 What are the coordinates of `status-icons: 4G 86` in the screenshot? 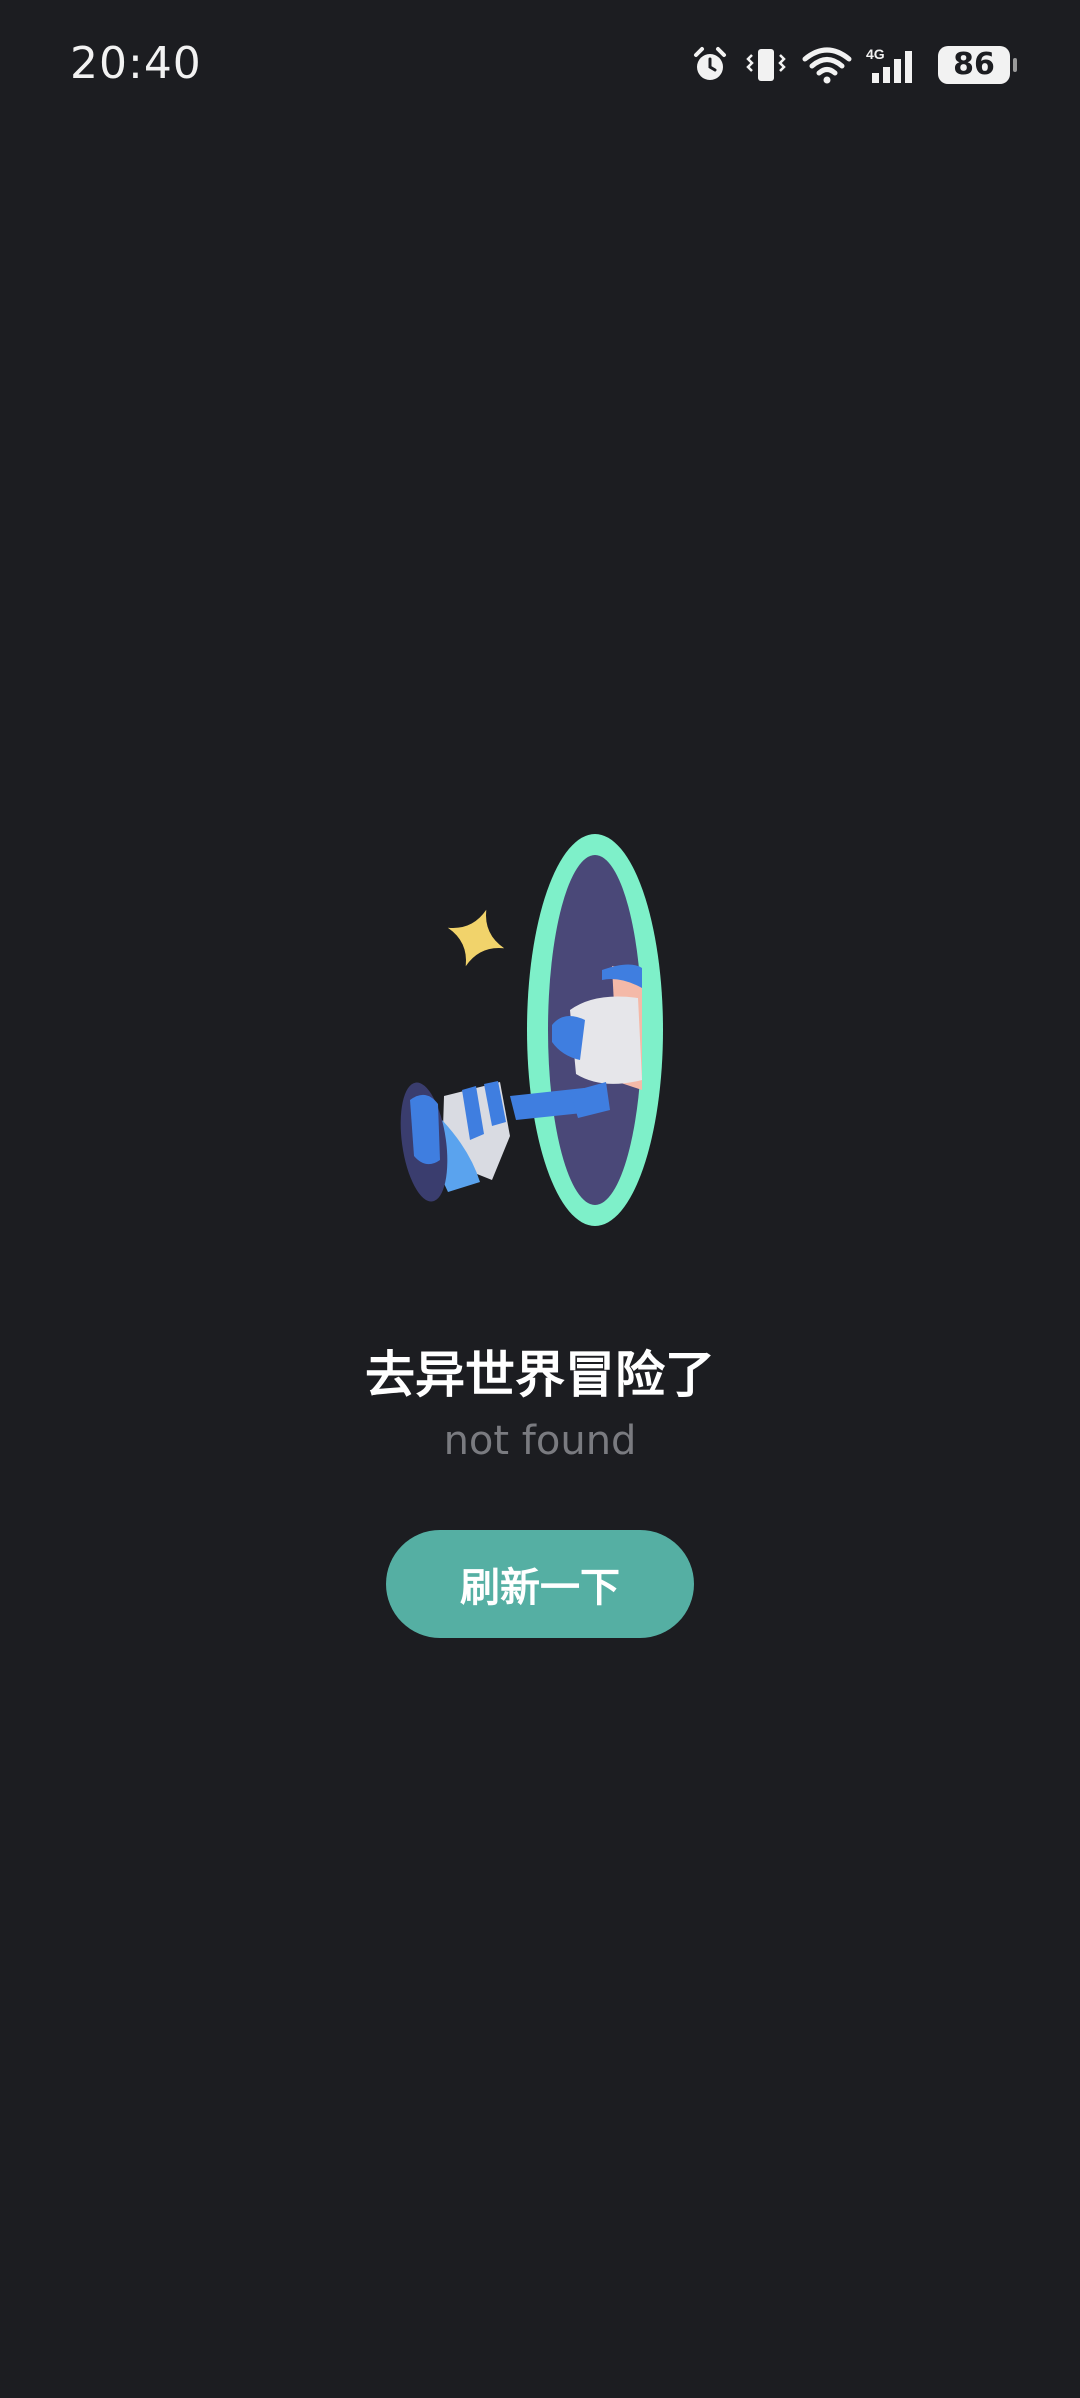 It's located at (853, 65).